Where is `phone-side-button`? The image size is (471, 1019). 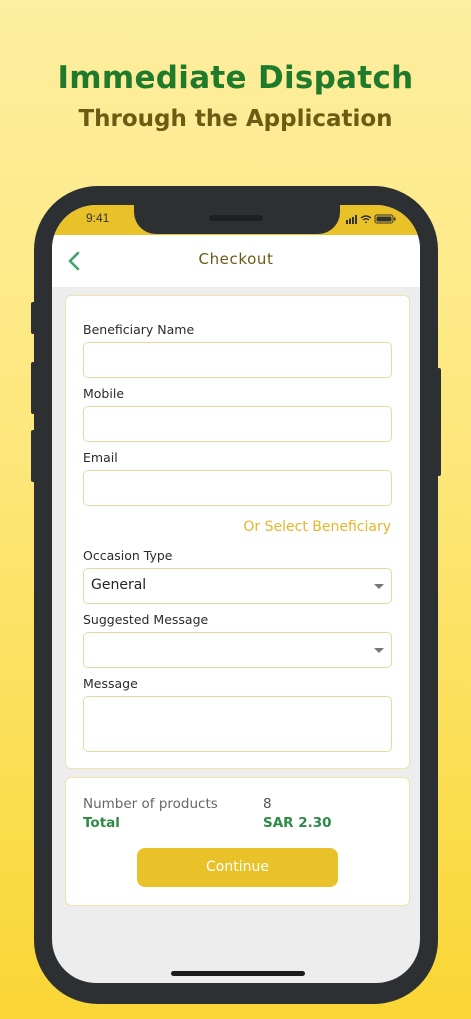 phone-side-button is located at coordinates (33, 318).